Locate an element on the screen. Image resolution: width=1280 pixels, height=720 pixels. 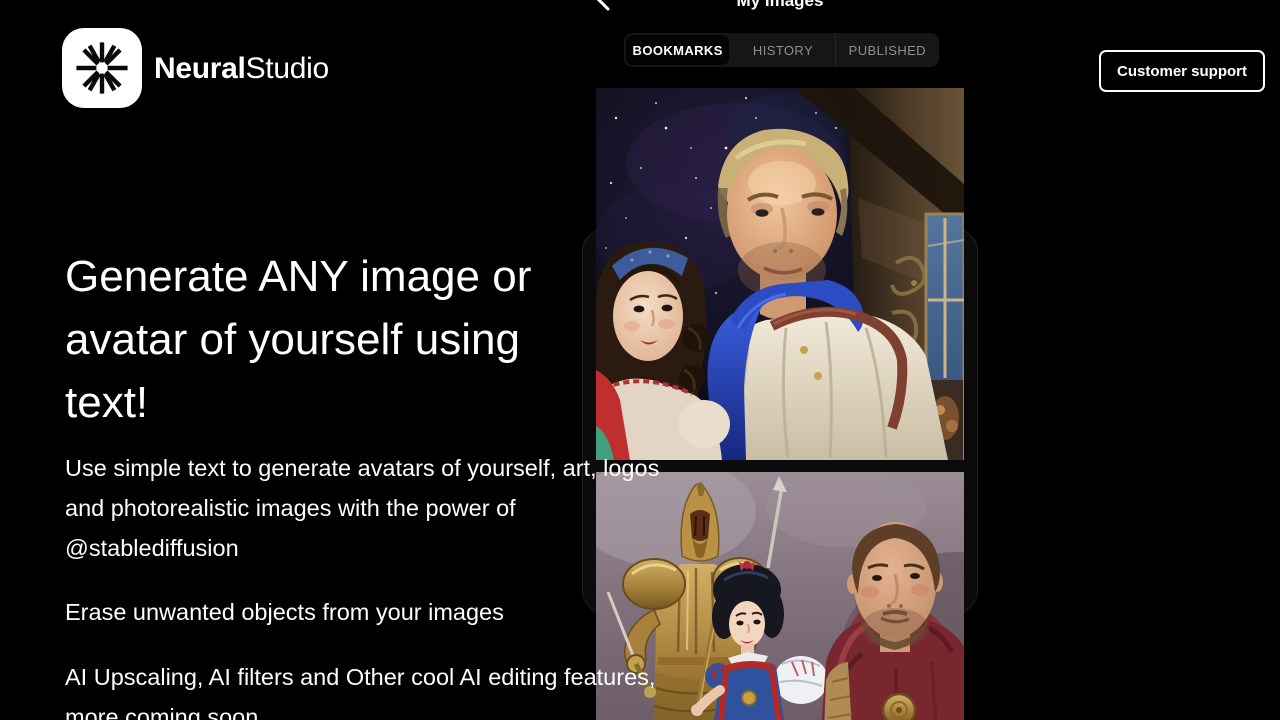
gallery-image-couple is located at coordinates (780, 274).